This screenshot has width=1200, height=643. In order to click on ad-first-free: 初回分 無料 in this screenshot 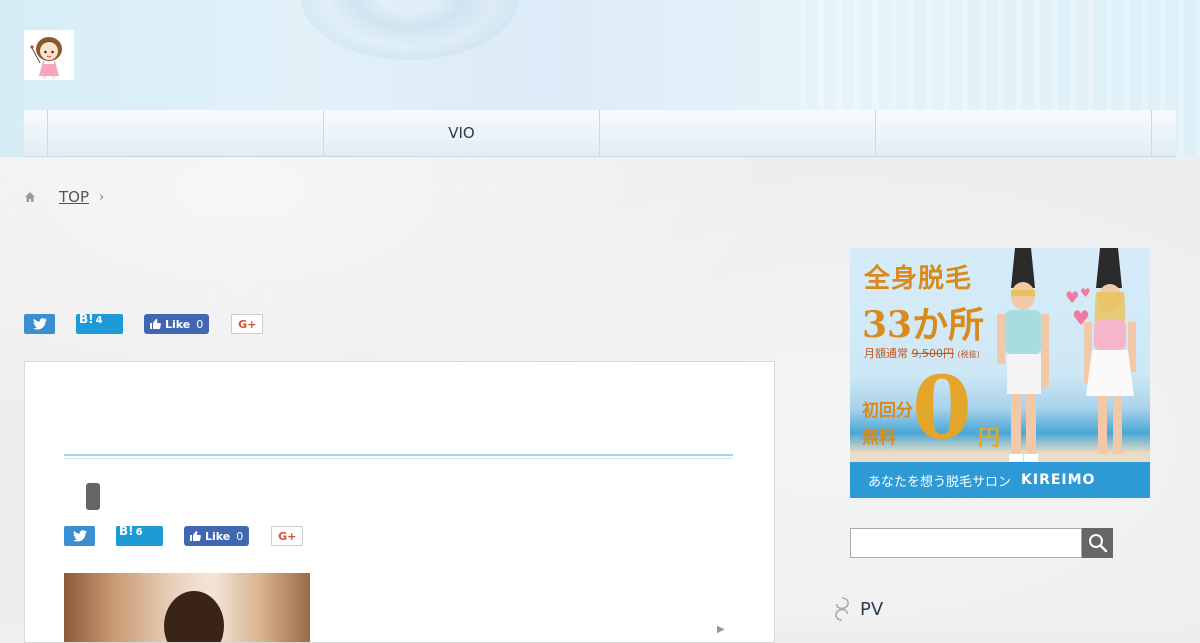, I will do `click(887, 425)`.